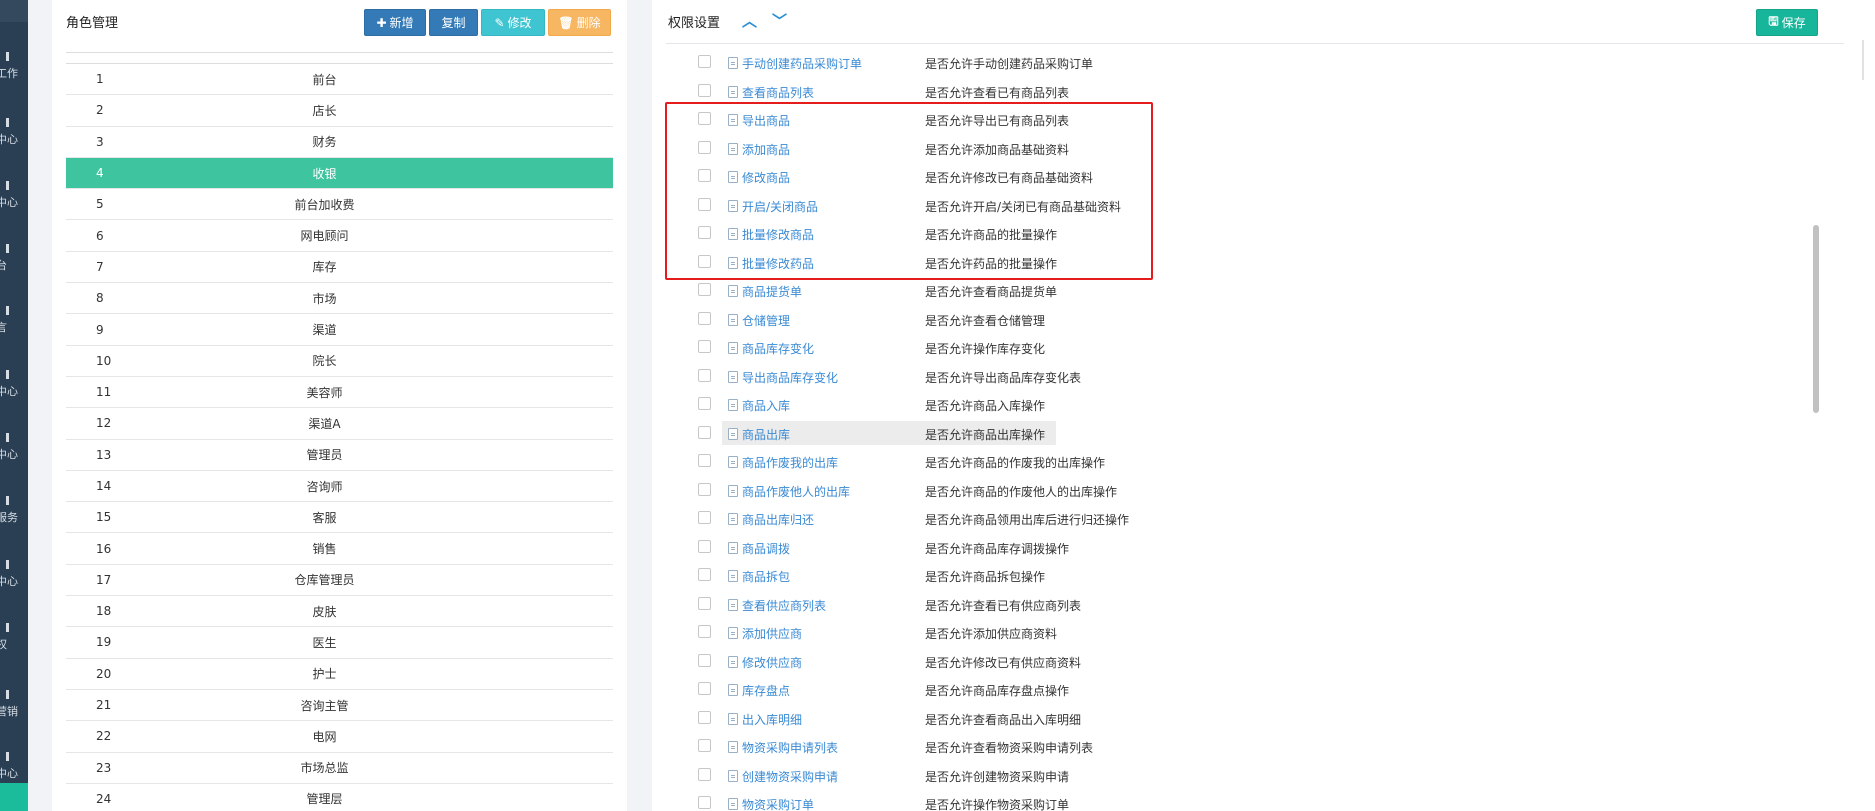 This screenshot has width=1875, height=811. I want to click on chevron-down-icon: ﹀, so click(779, 20).